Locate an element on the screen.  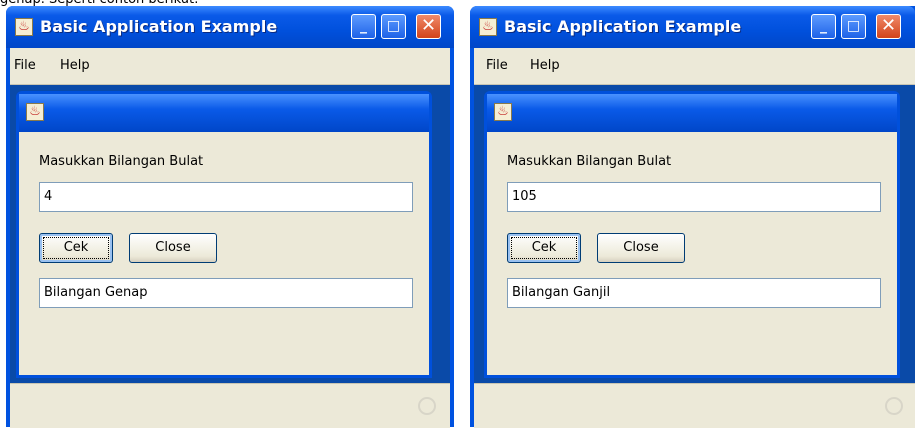
number-input: 4 is located at coordinates (226, 197).